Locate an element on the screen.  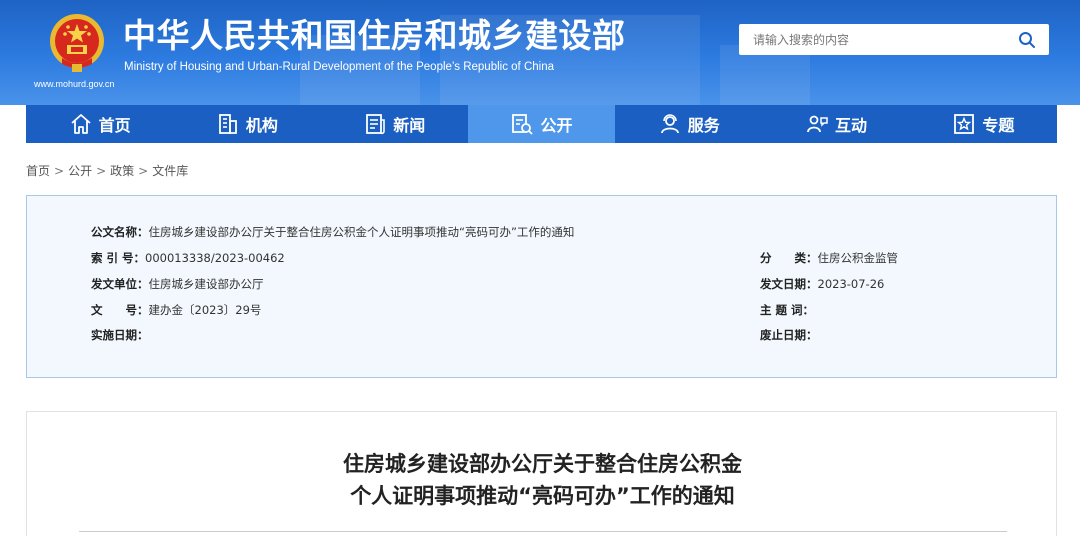
nav-item-label: 机构 is located at coordinates (261, 125).